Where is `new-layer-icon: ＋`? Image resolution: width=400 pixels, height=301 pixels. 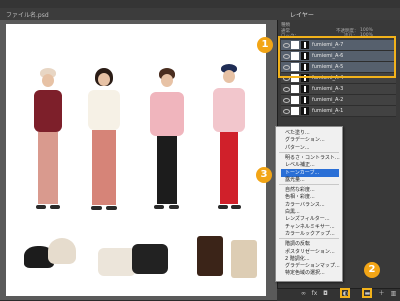
new-layer-icon: ＋ is located at coordinates (381, 293).